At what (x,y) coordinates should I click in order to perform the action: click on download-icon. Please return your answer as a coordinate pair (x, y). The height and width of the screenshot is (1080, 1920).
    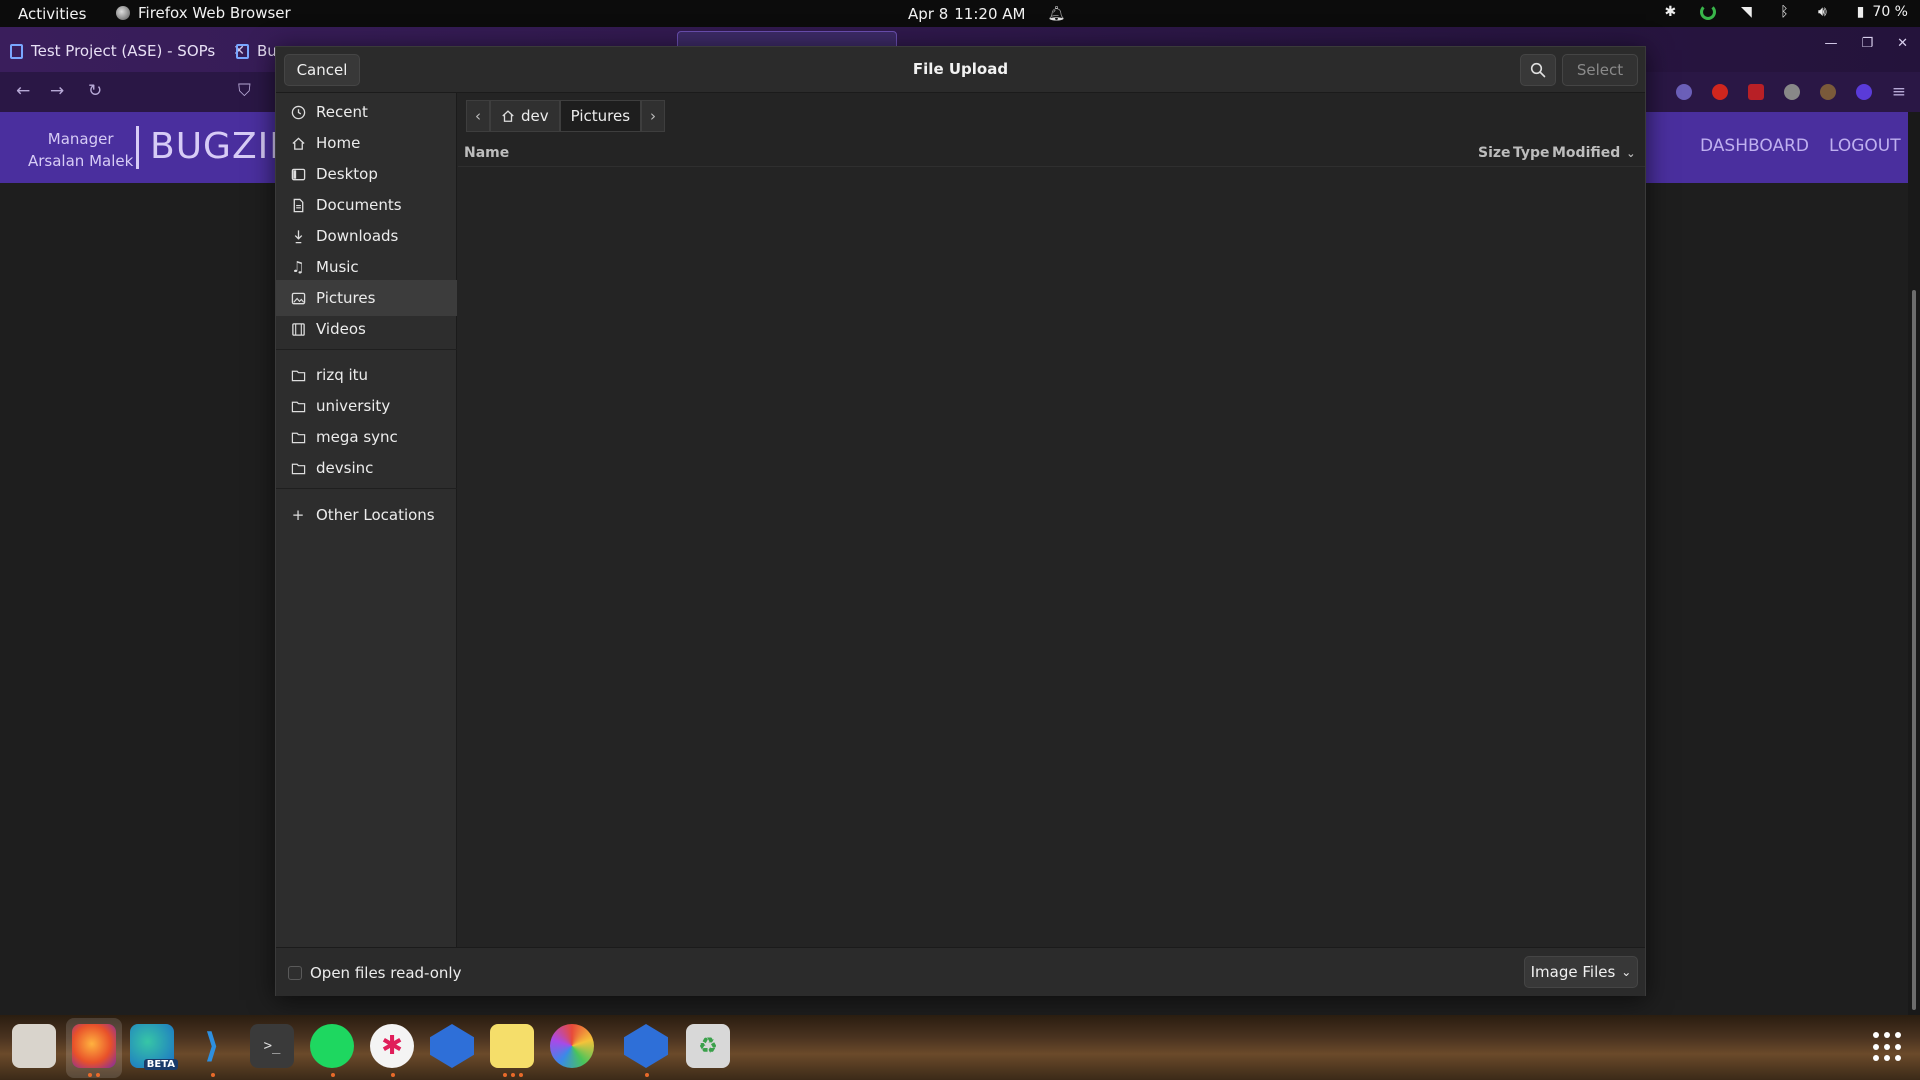
    Looking at the image, I should click on (298, 236).